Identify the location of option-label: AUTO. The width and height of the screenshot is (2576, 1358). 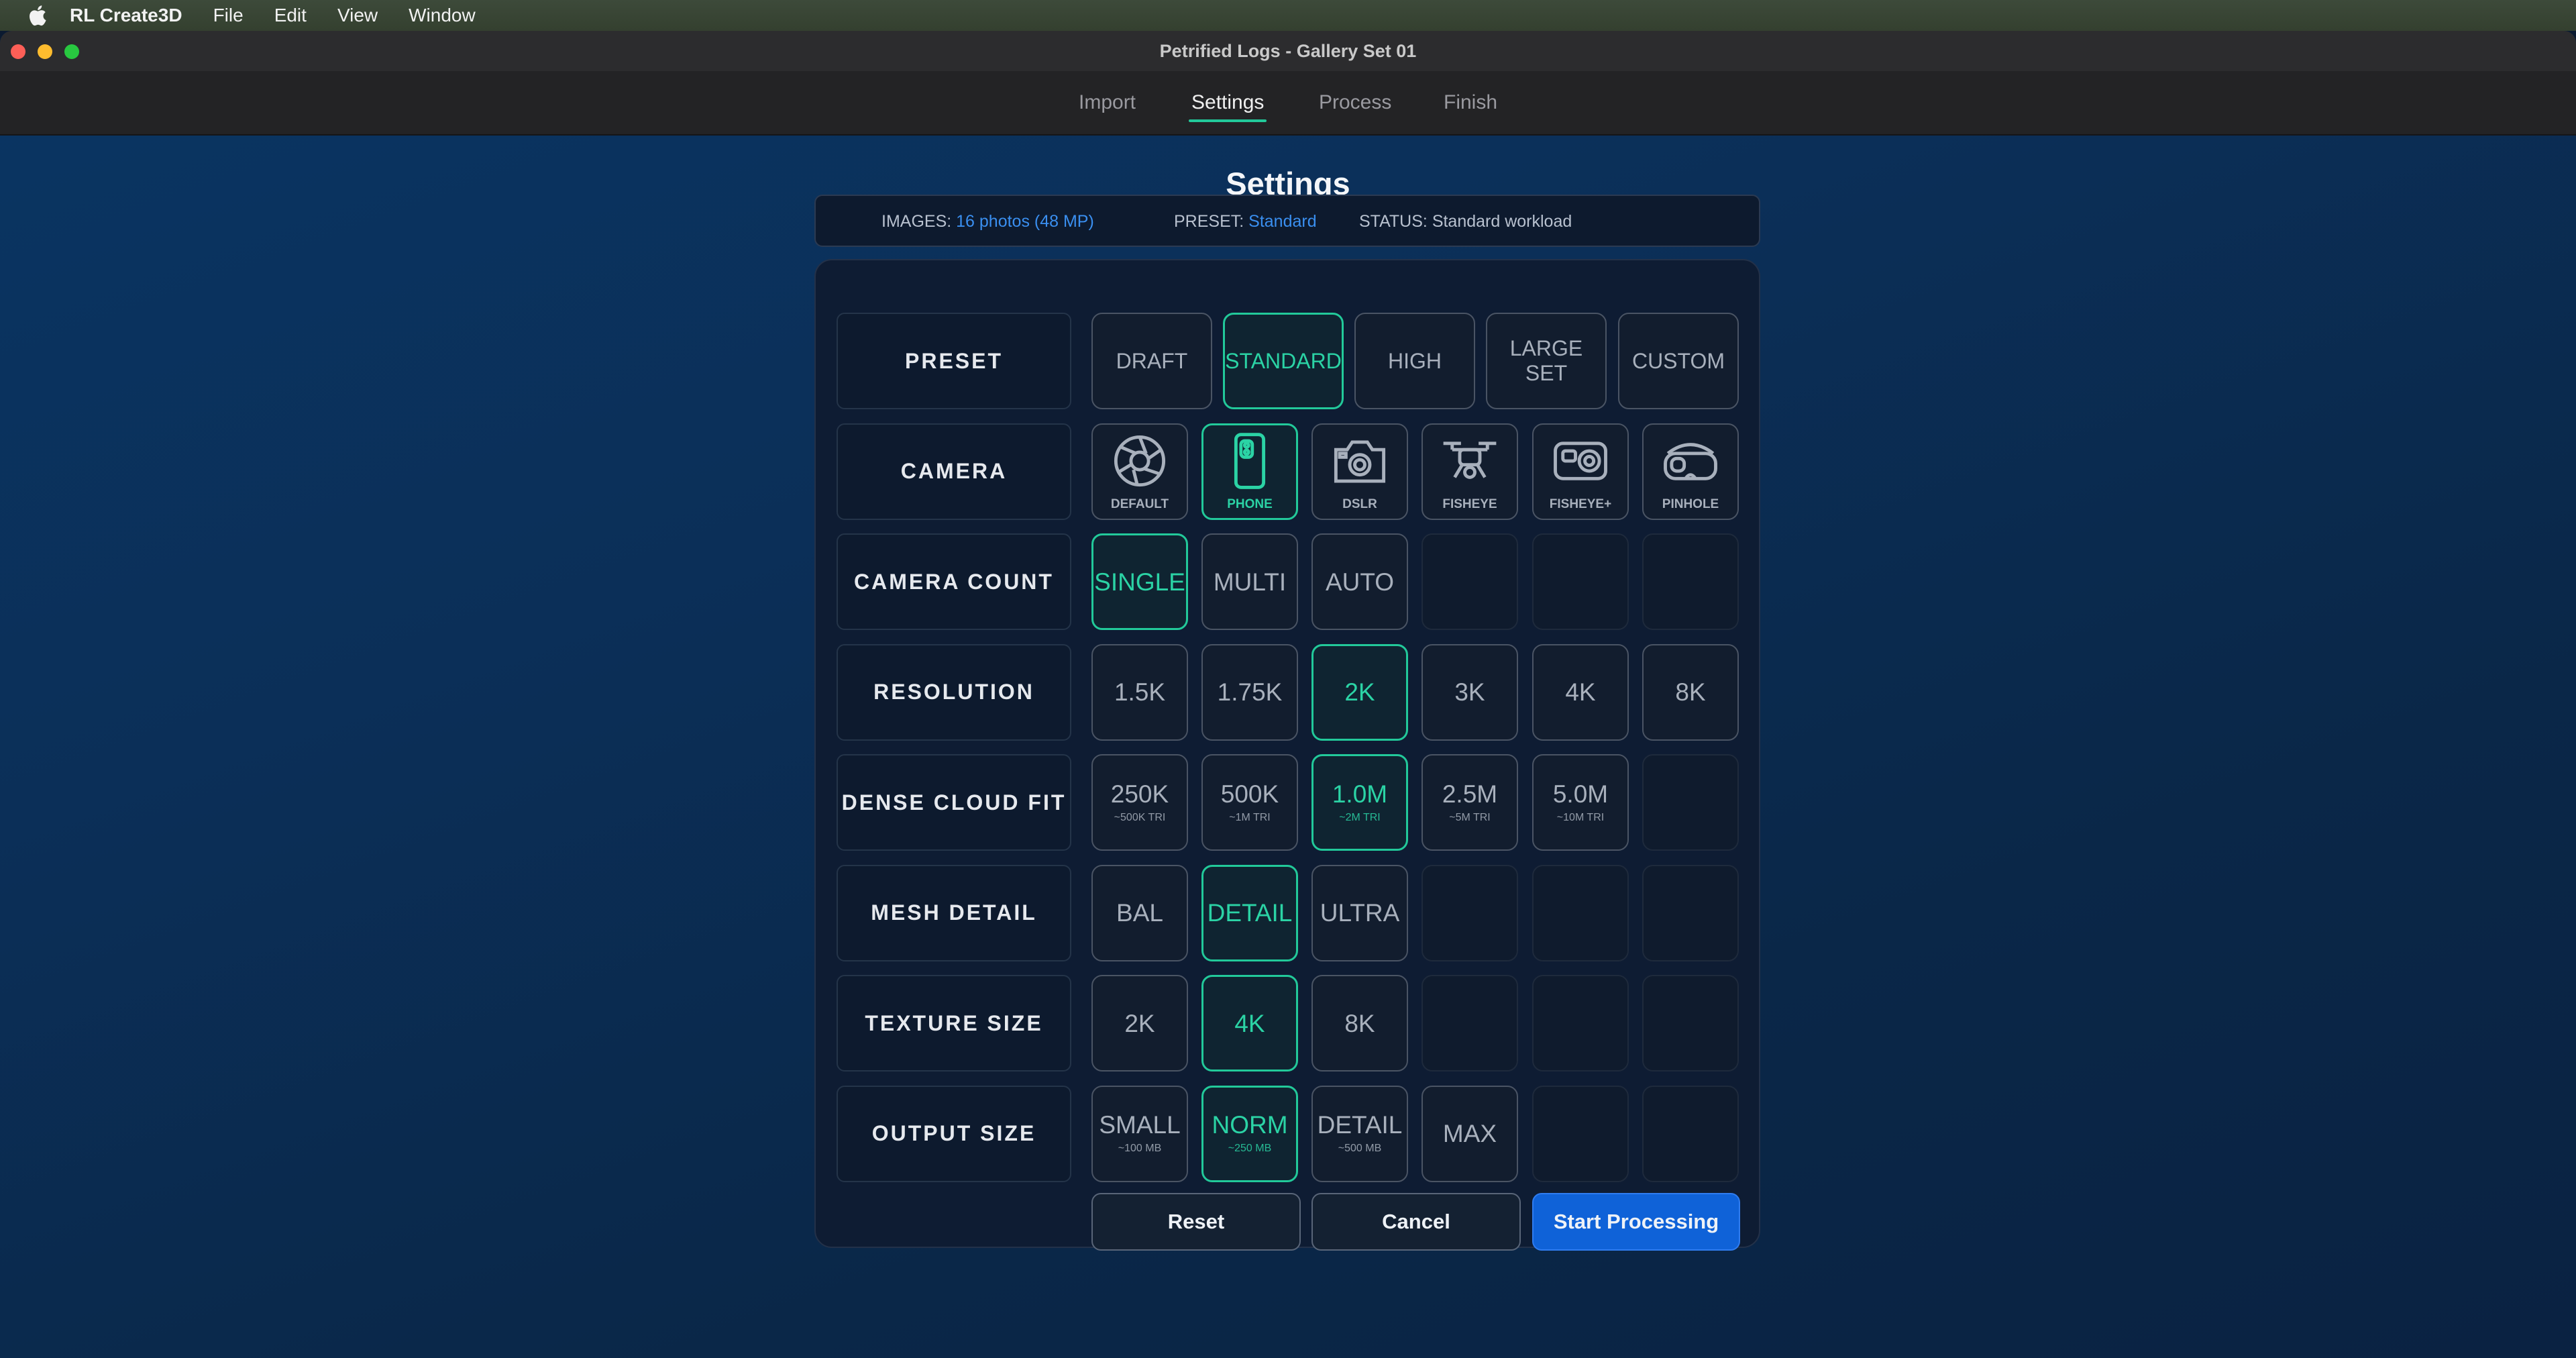
(1360, 582).